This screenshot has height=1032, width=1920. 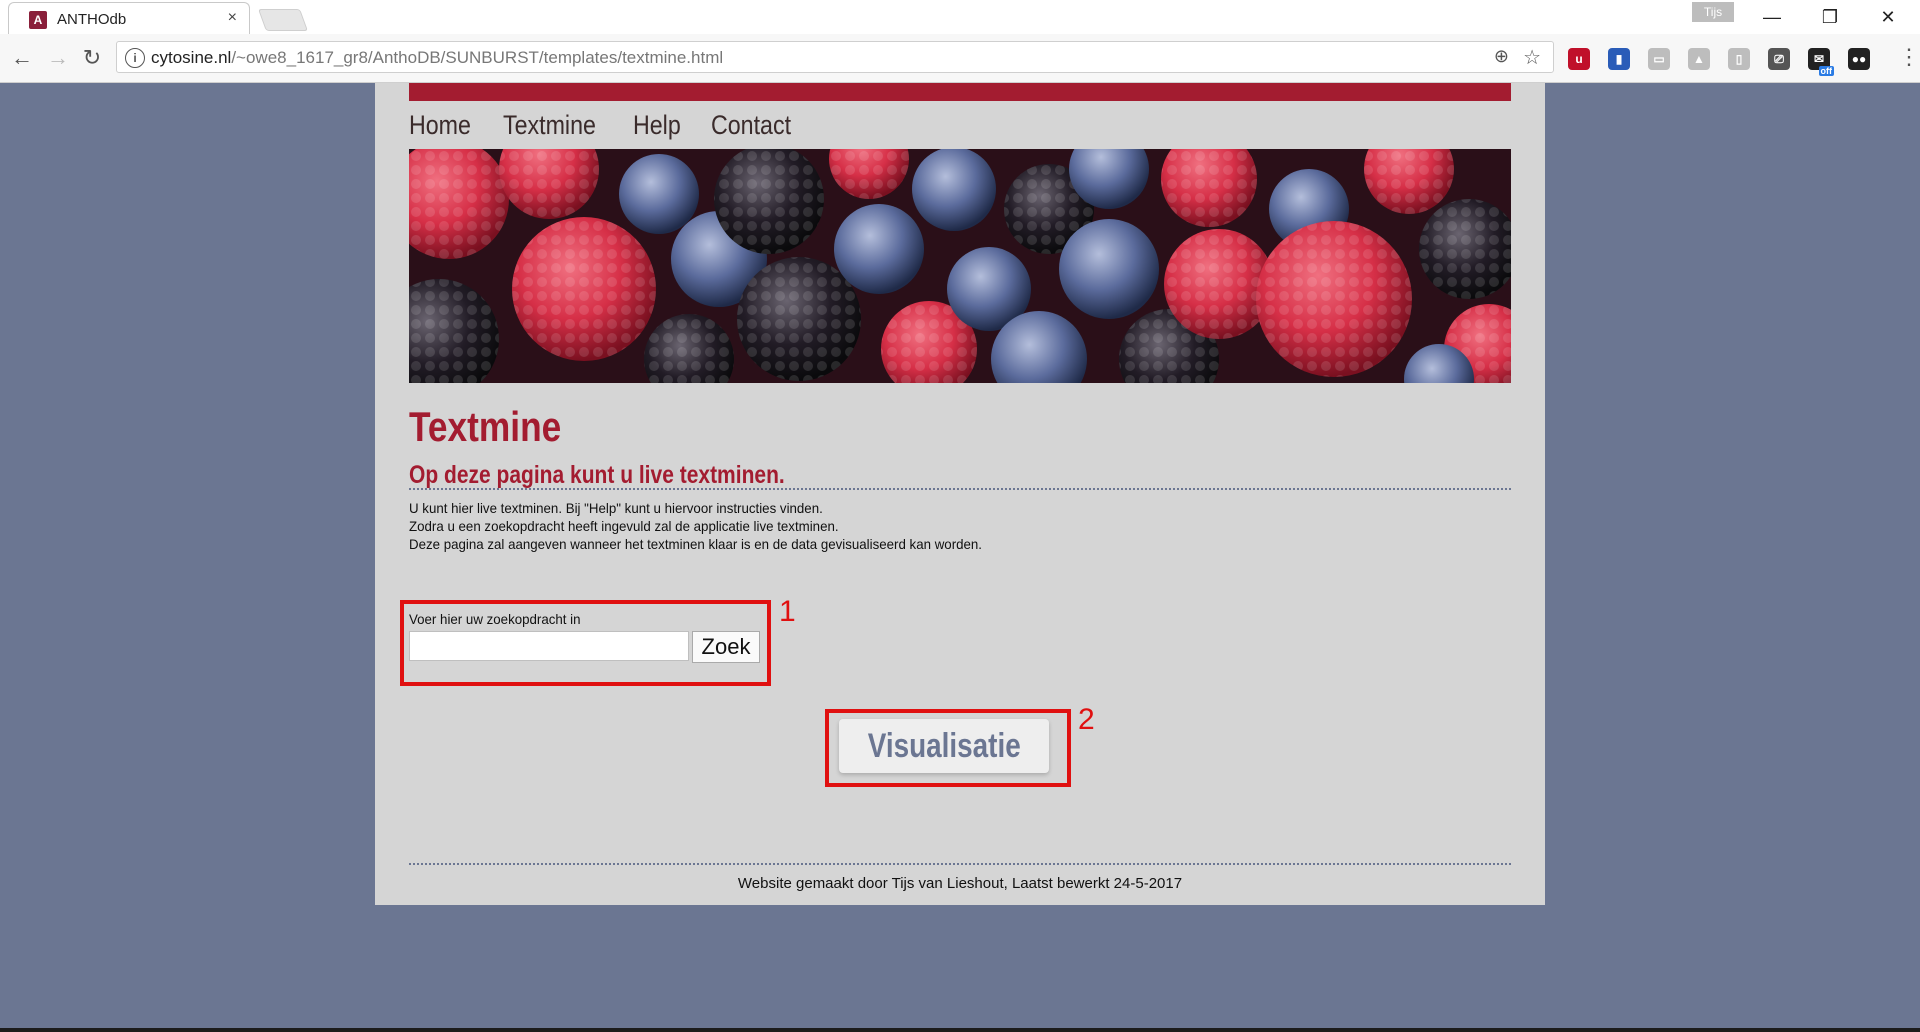 I want to click on book-extension-icon: ▮, so click(x=1619, y=59).